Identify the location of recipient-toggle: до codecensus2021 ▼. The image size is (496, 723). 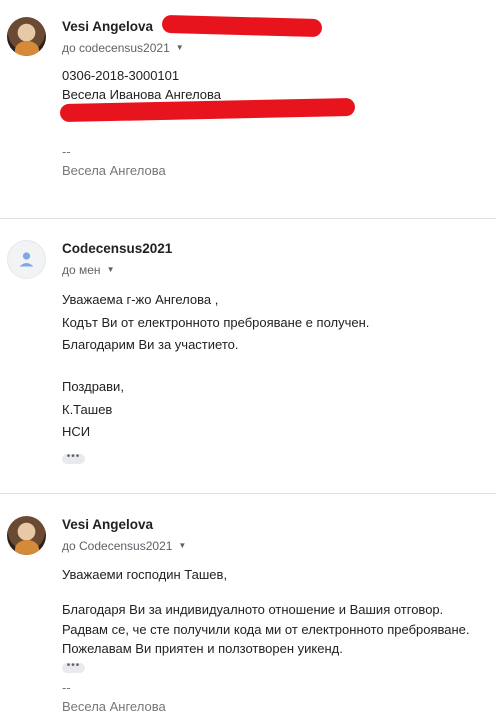
(123, 48).